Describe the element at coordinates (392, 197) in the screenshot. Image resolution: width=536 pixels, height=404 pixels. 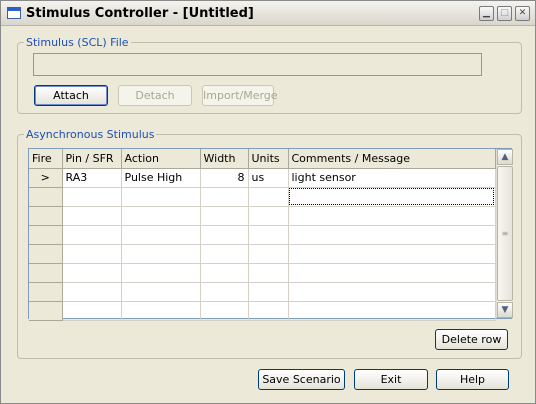
I see `comment-cell-focused` at that location.